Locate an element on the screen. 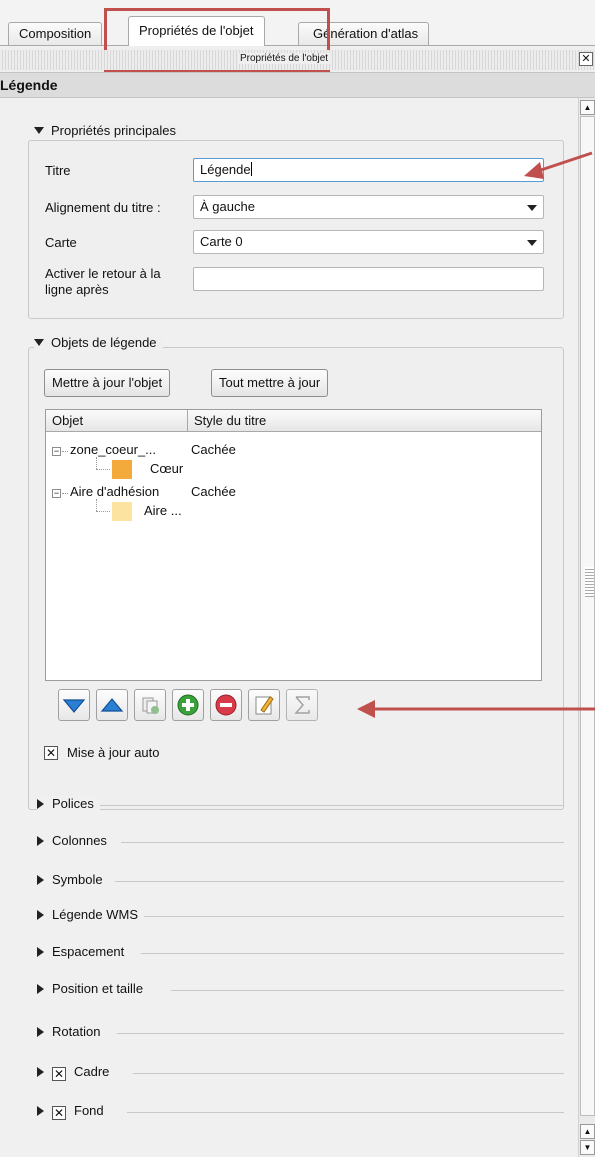  move-down-button is located at coordinates (74, 705).